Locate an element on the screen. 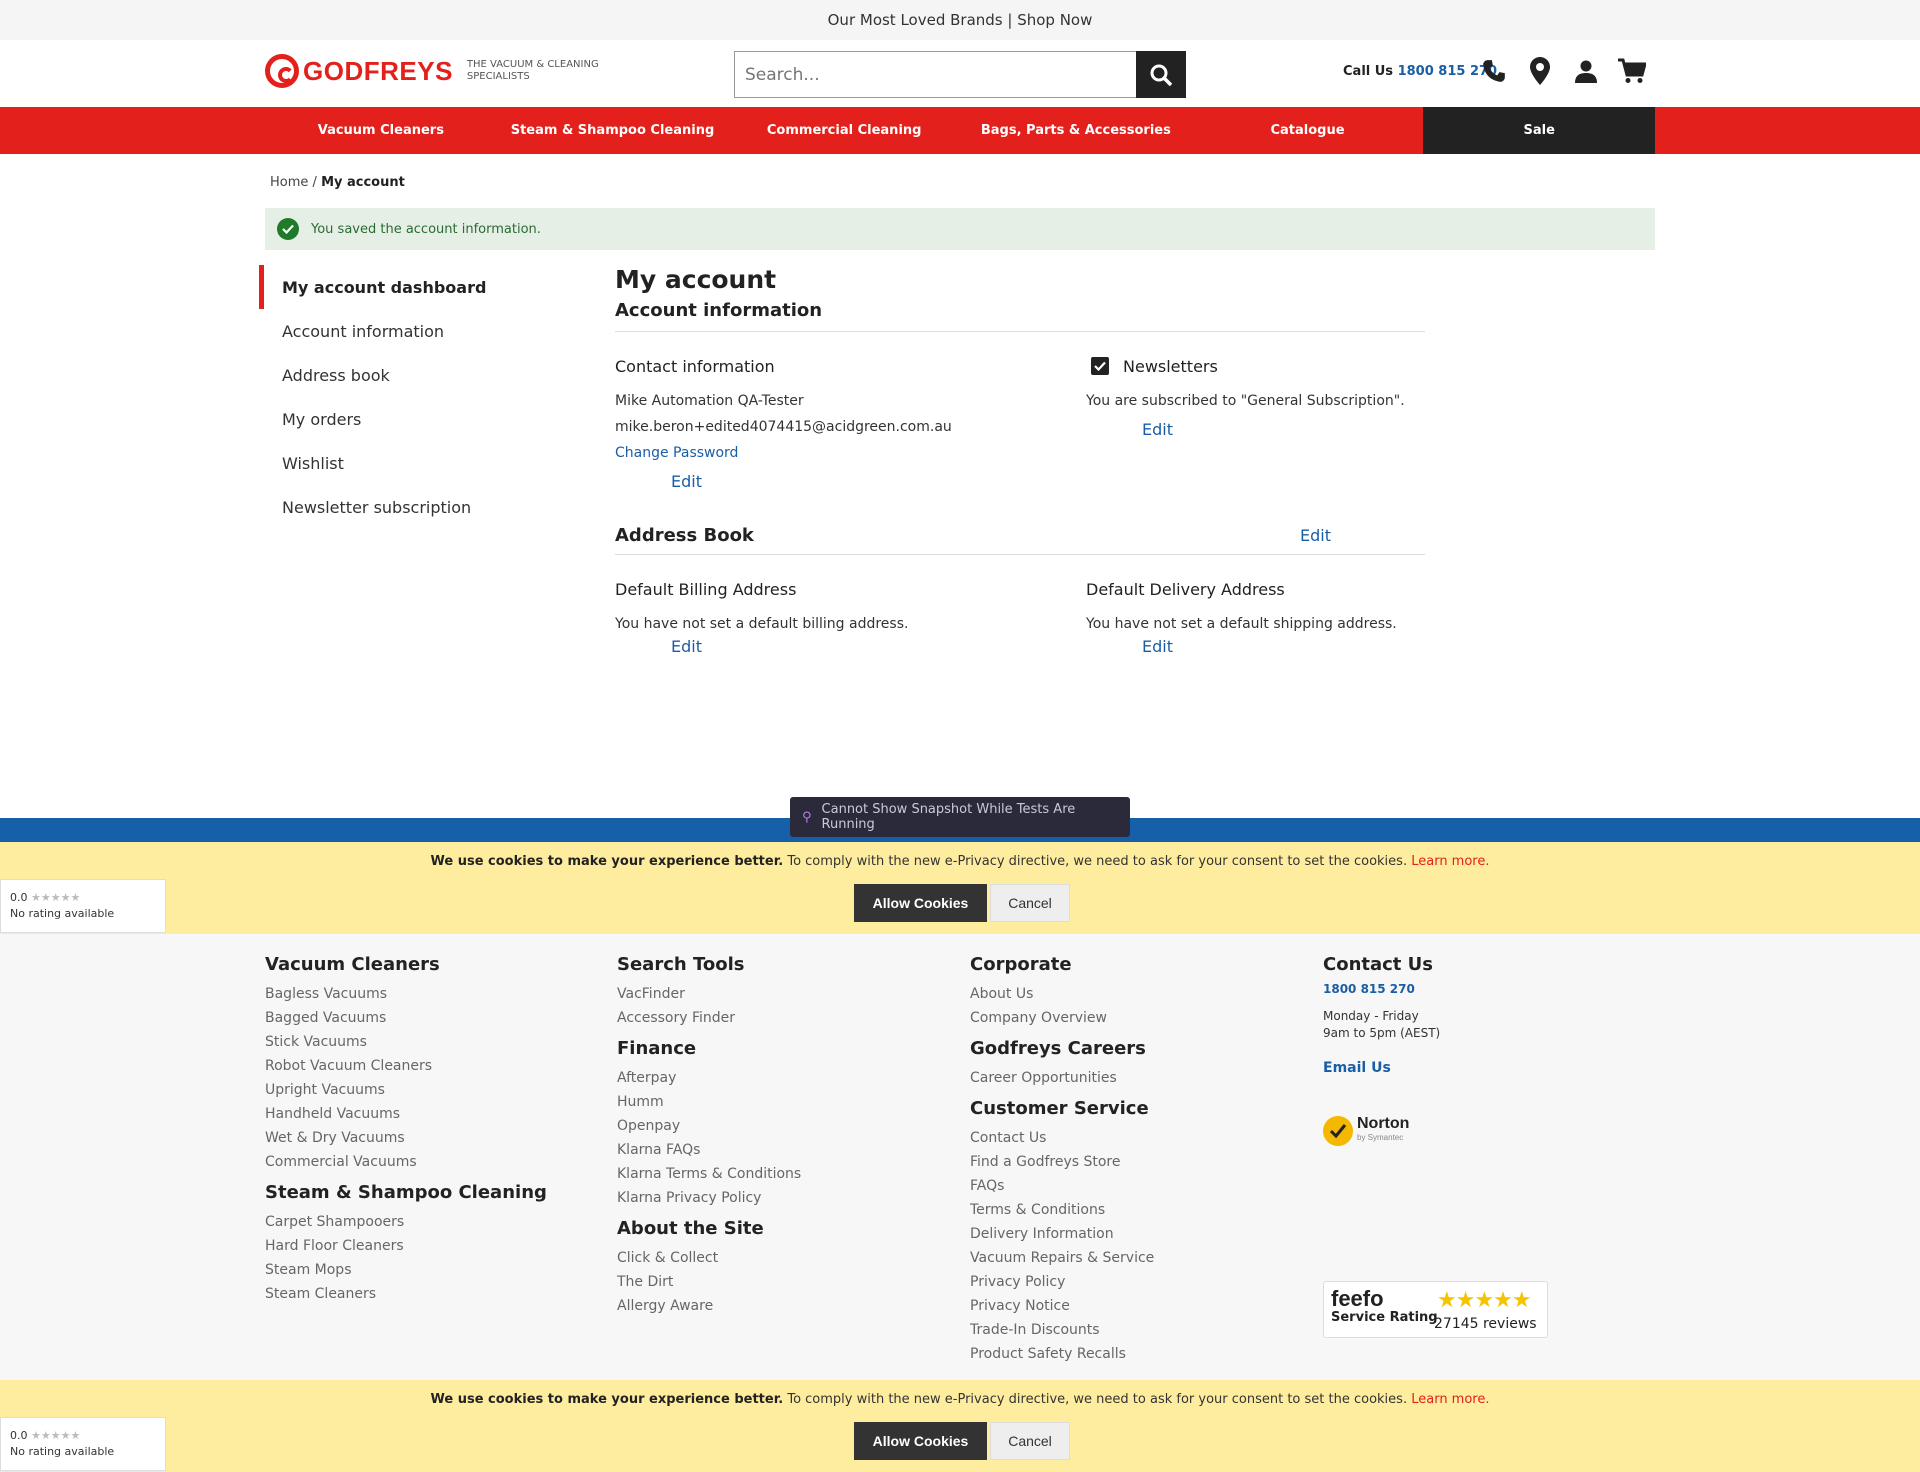  footer-link: Trade-In Discounts is located at coordinates (1140, 1330).